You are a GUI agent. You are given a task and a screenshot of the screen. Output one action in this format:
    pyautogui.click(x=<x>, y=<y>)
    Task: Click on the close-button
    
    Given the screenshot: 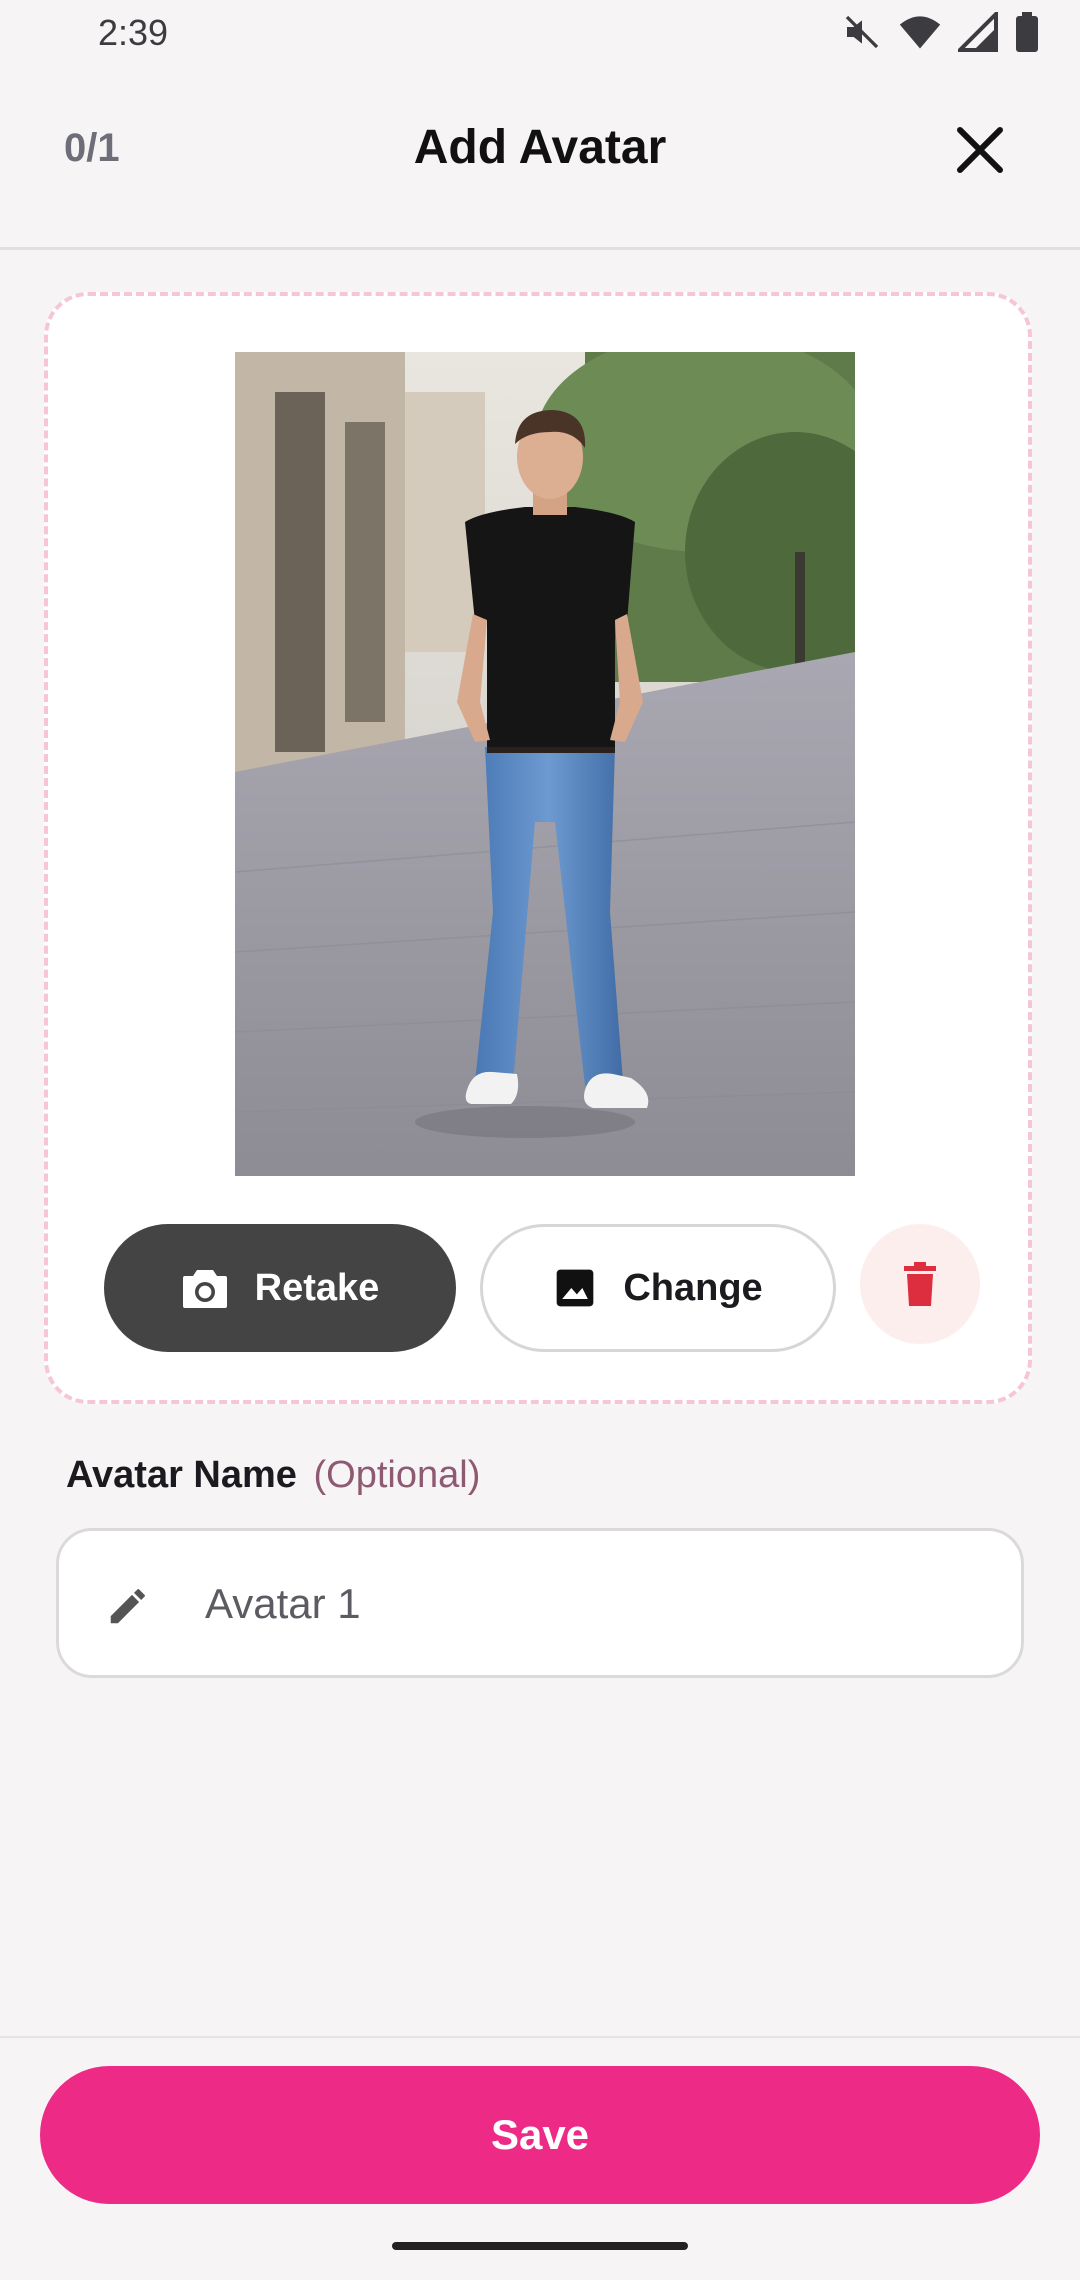 What is the action you would take?
    pyautogui.click(x=980, y=150)
    